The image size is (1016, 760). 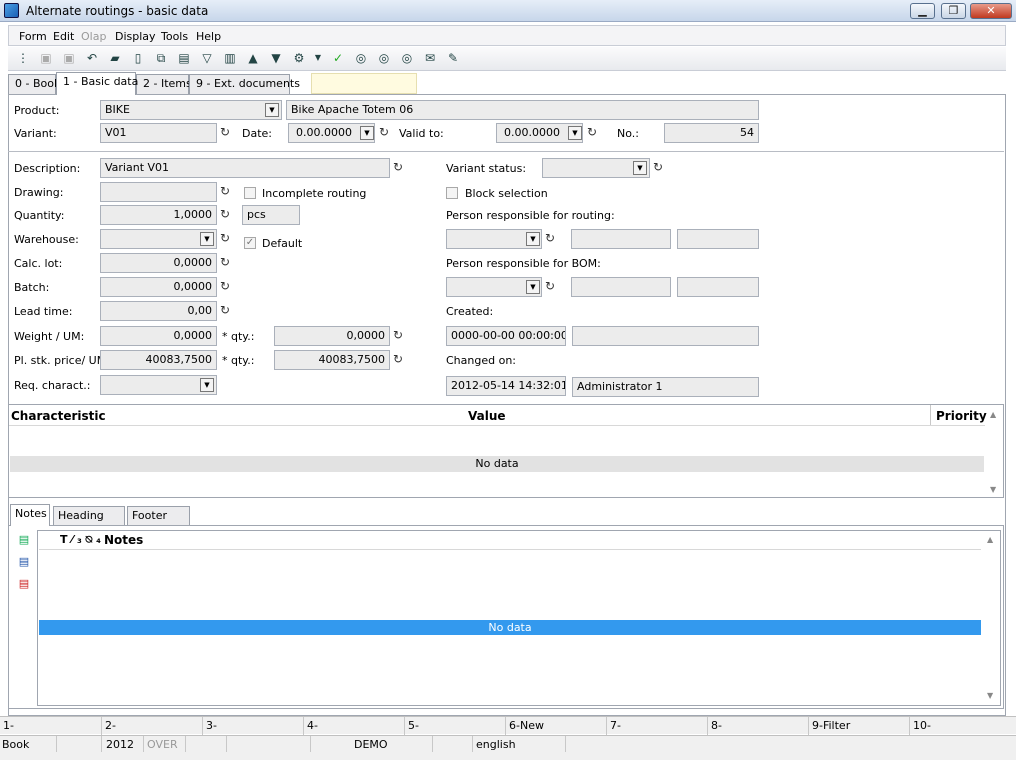 I want to click on open-folder-icon: ▰, so click(x=115, y=58).